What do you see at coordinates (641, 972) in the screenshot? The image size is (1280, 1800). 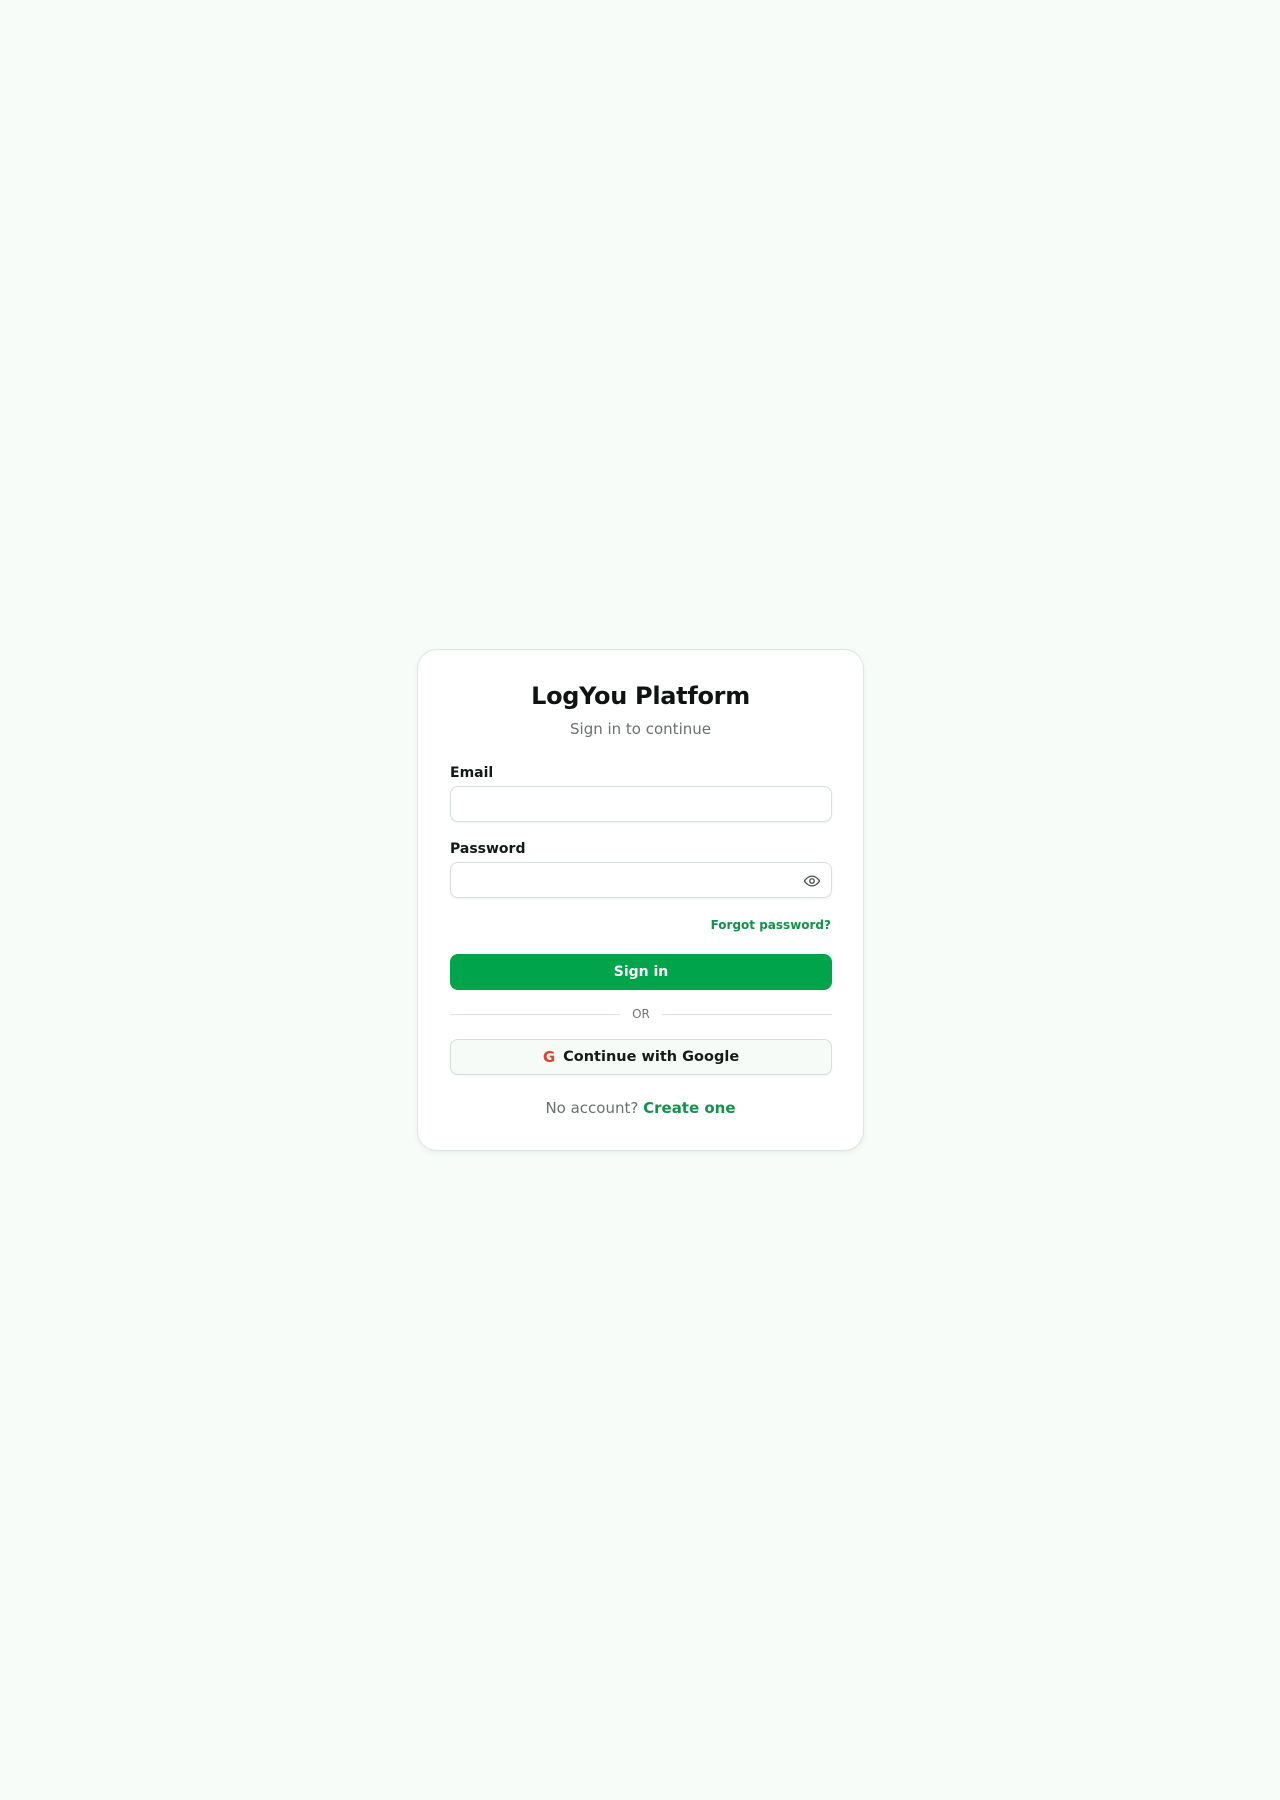 I see `sign-in-button: Sign in` at bounding box center [641, 972].